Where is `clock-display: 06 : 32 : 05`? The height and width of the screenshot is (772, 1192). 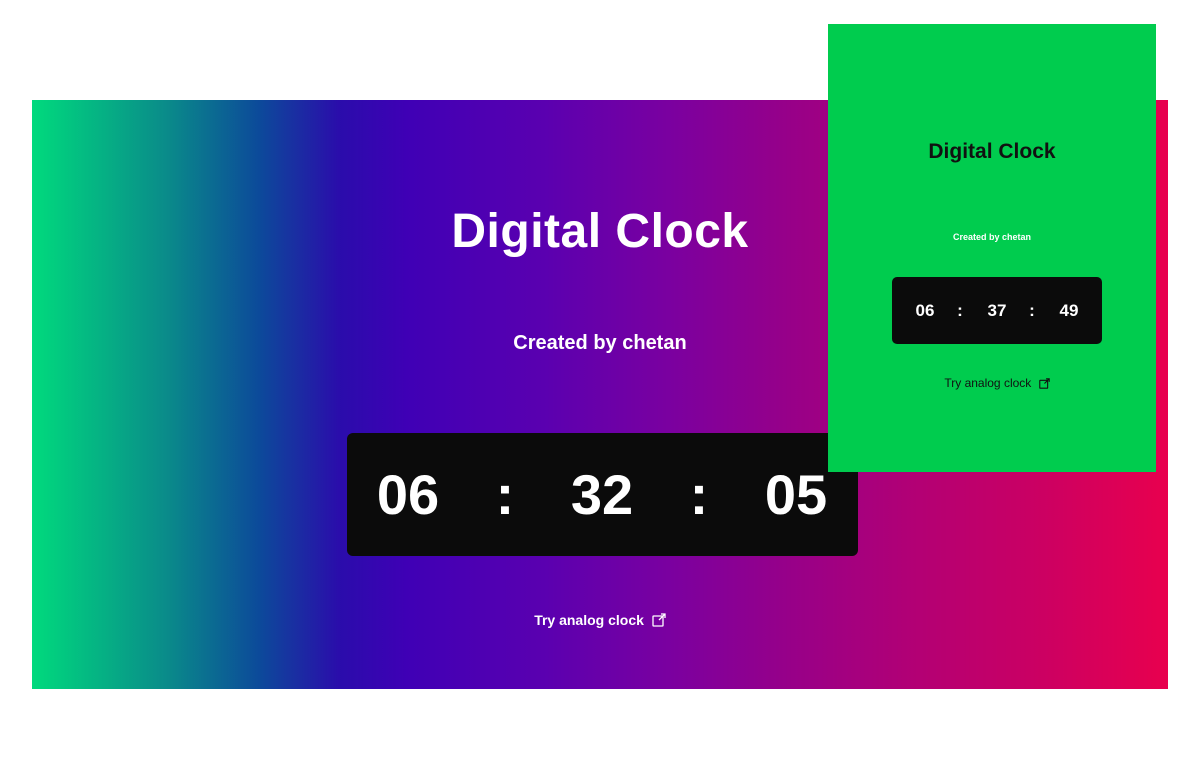
clock-display: 06 : 32 : 05 is located at coordinates (602, 494).